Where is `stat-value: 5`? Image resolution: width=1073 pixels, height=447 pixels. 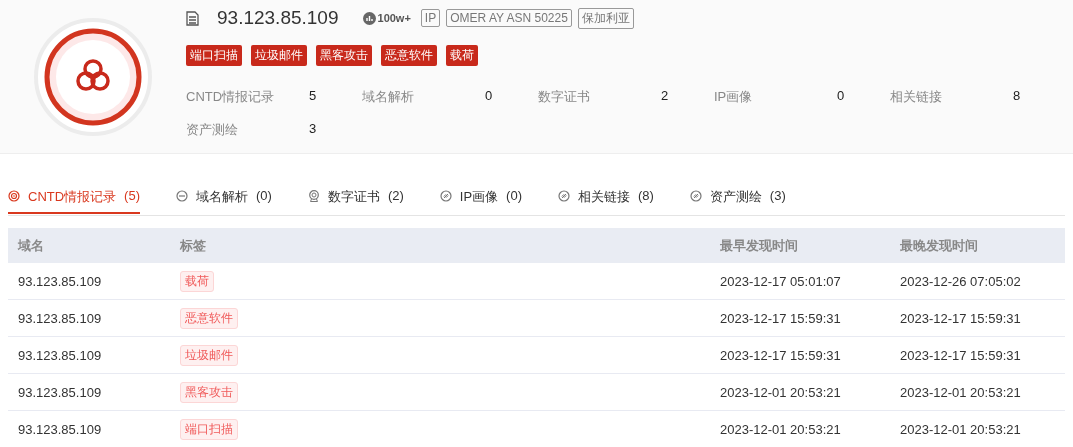
stat-value: 5 is located at coordinates (313, 96).